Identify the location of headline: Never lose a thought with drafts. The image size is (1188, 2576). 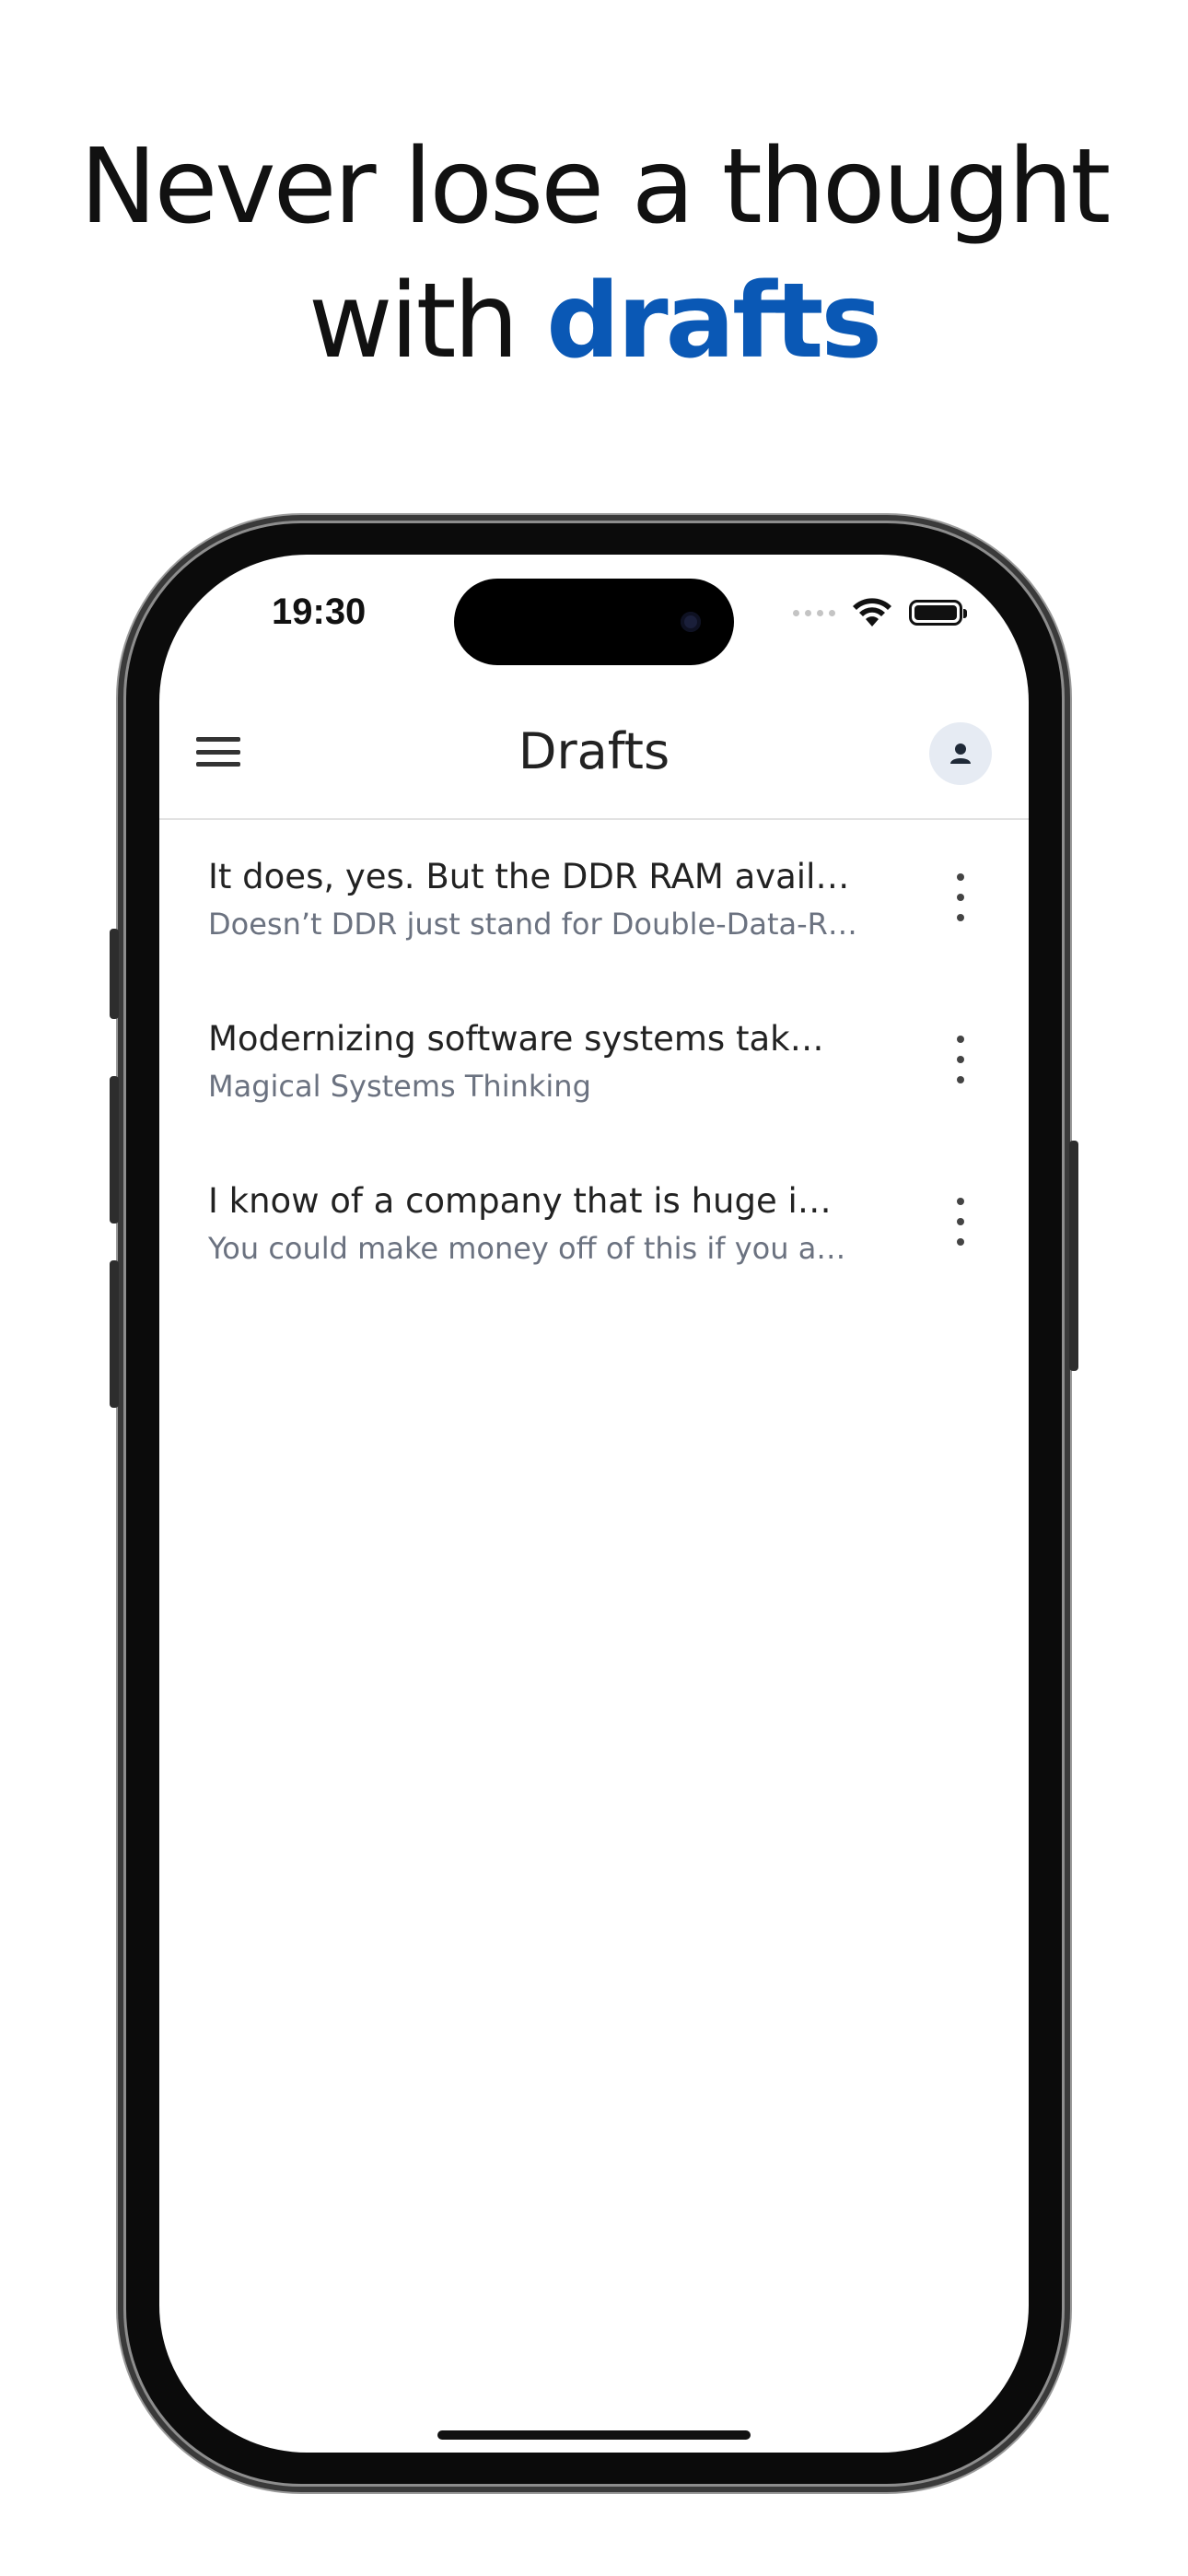
(594, 255).